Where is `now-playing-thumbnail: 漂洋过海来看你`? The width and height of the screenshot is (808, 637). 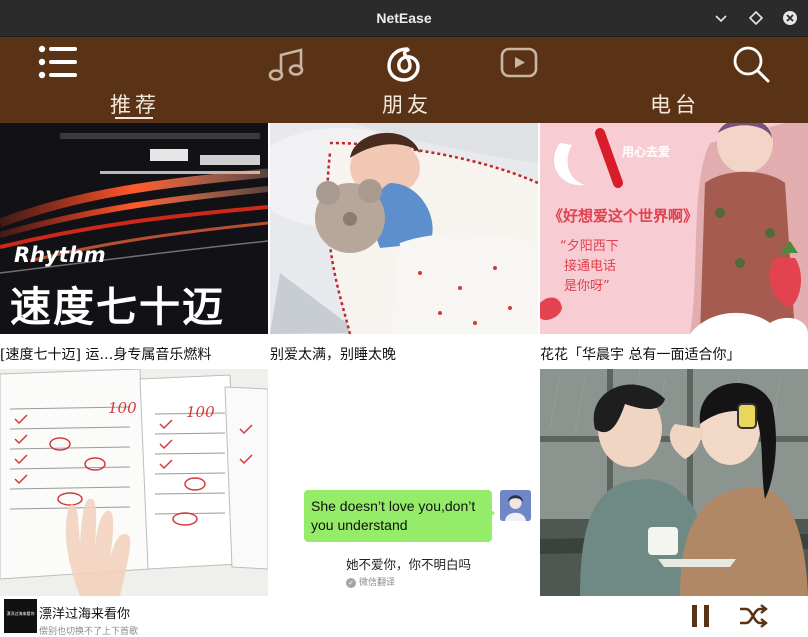 now-playing-thumbnail: 漂洋过海来看你 is located at coordinates (20, 616).